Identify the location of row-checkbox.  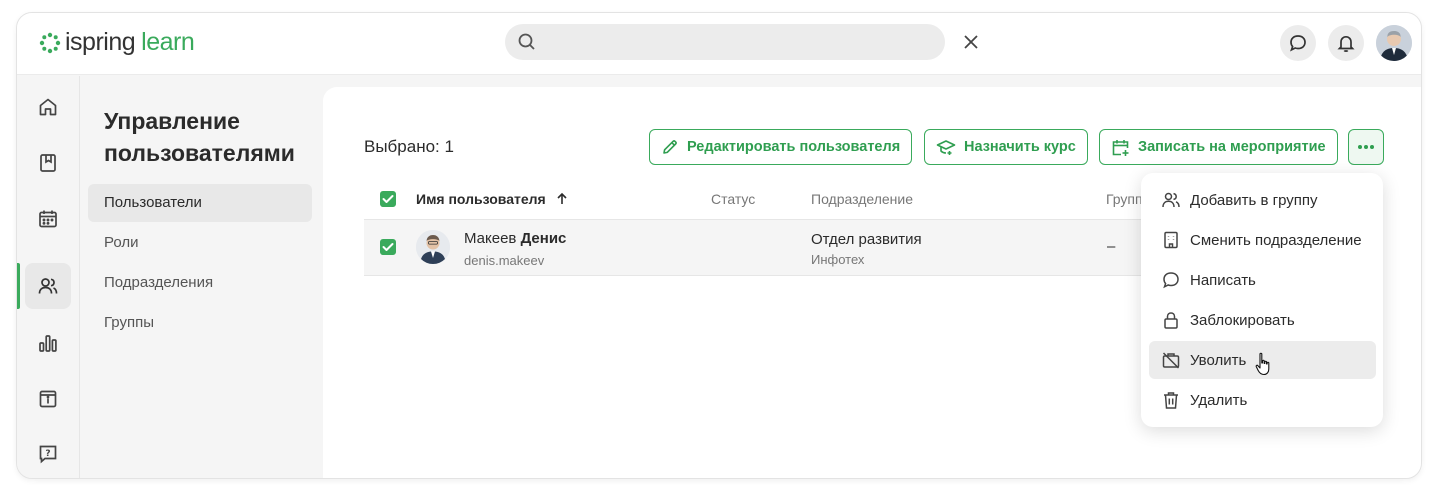
(388, 247).